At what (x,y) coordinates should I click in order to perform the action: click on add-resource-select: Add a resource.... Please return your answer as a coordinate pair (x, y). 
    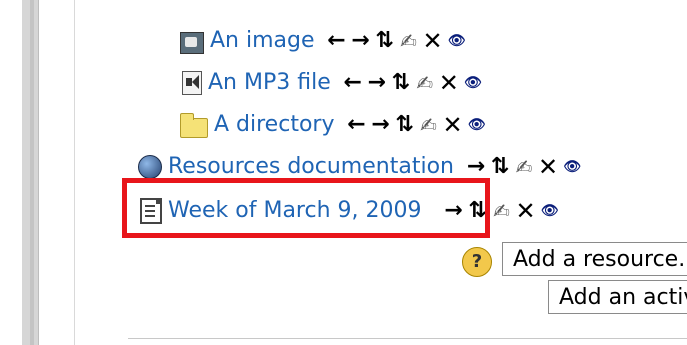
    Looking at the image, I should click on (594, 259).